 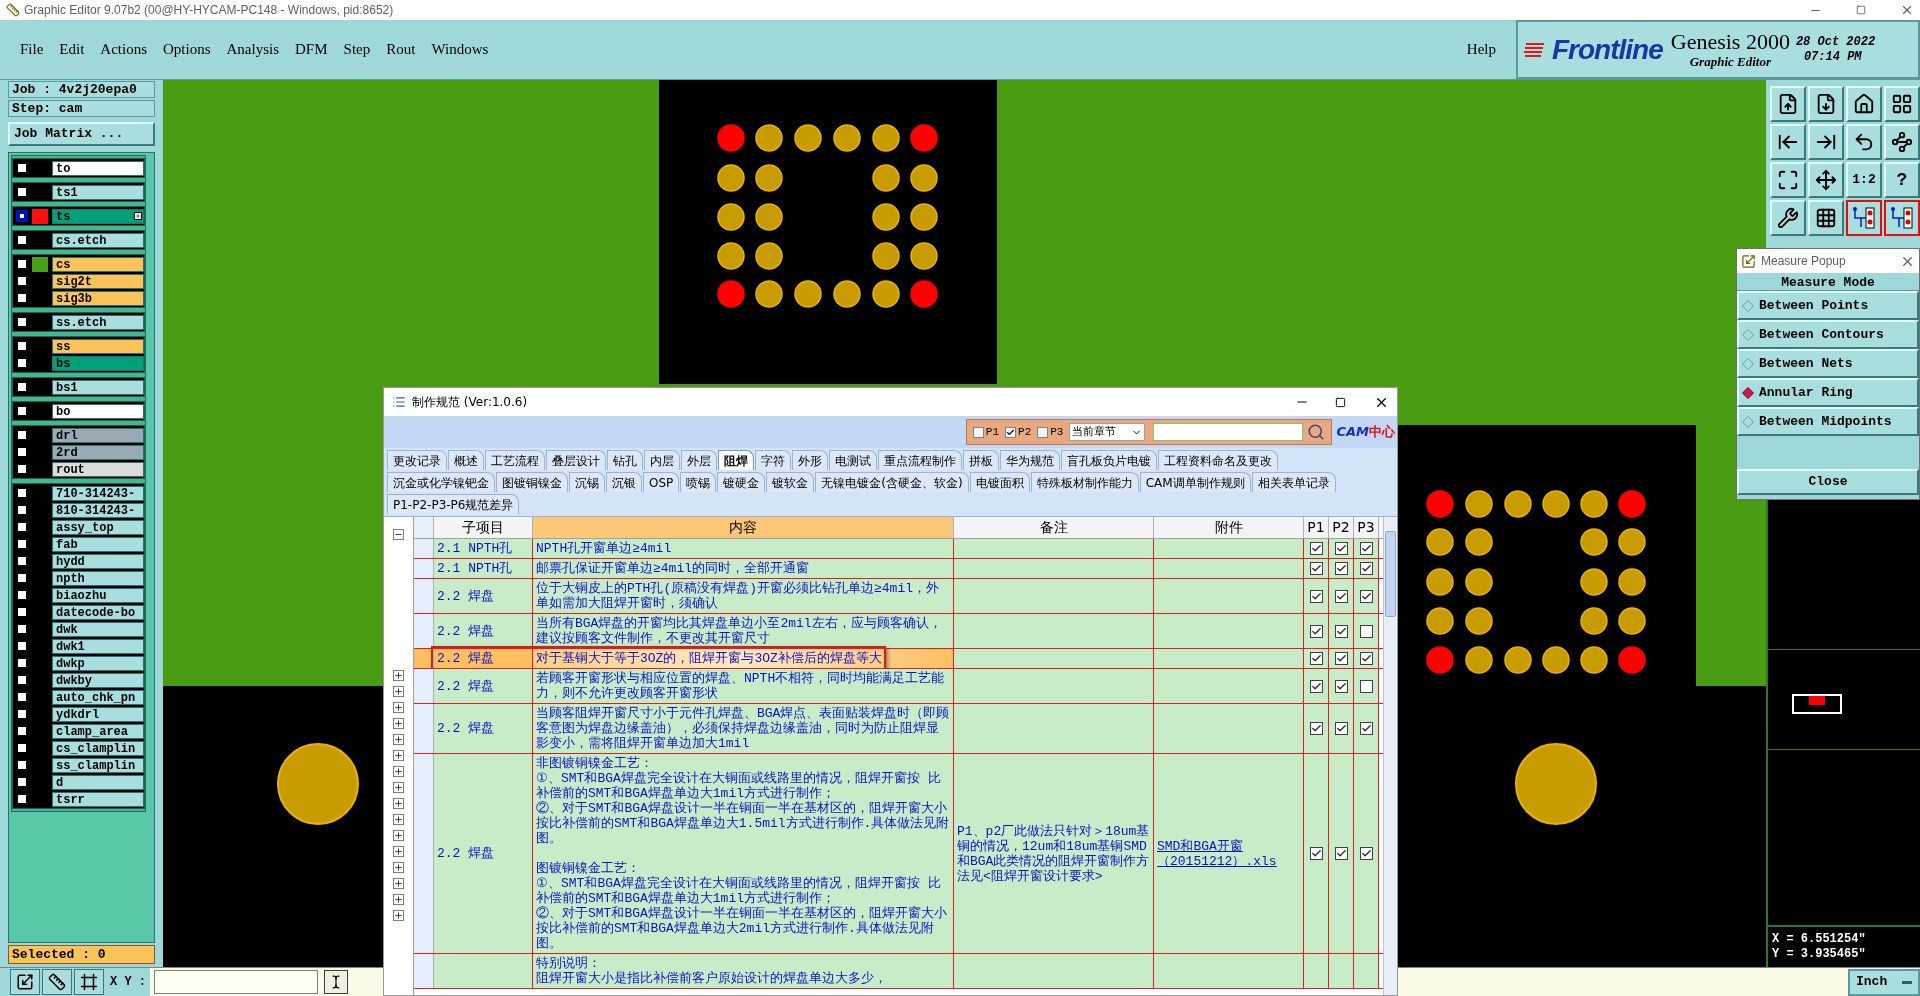 What do you see at coordinates (743, 527) in the screenshot?
I see `column-header: 内容` at bounding box center [743, 527].